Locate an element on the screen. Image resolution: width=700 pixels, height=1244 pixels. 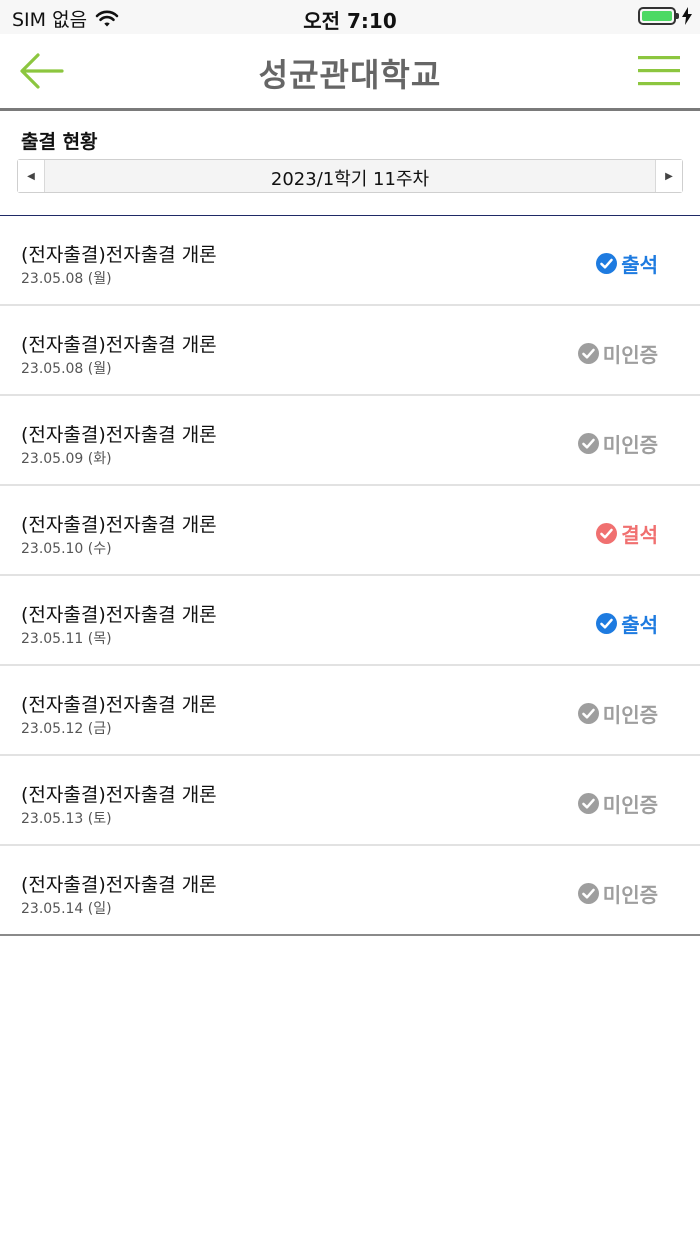
list-item: (전자출결)전자출결 개론 23.05.11 (목) 출석 is located at coordinates (350, 621).